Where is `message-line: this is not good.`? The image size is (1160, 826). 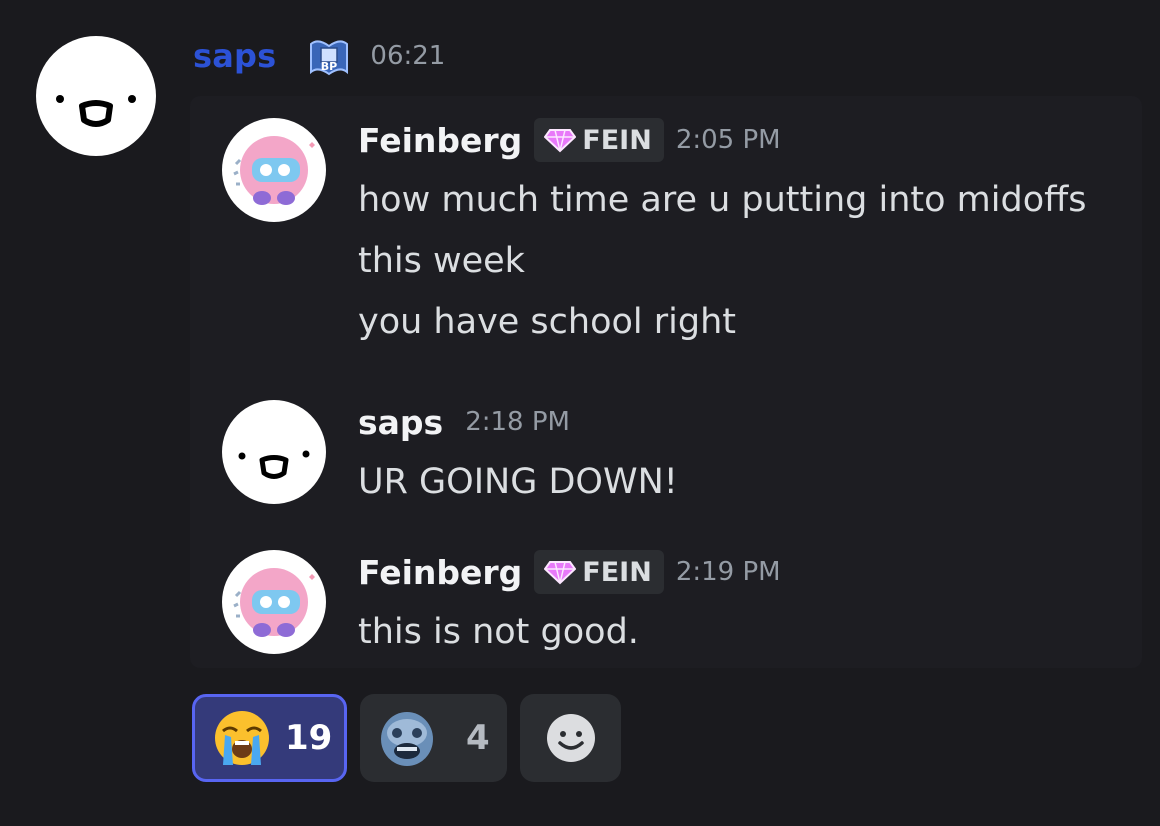 message-line: this is not good. is located at coordinates (498, 632).